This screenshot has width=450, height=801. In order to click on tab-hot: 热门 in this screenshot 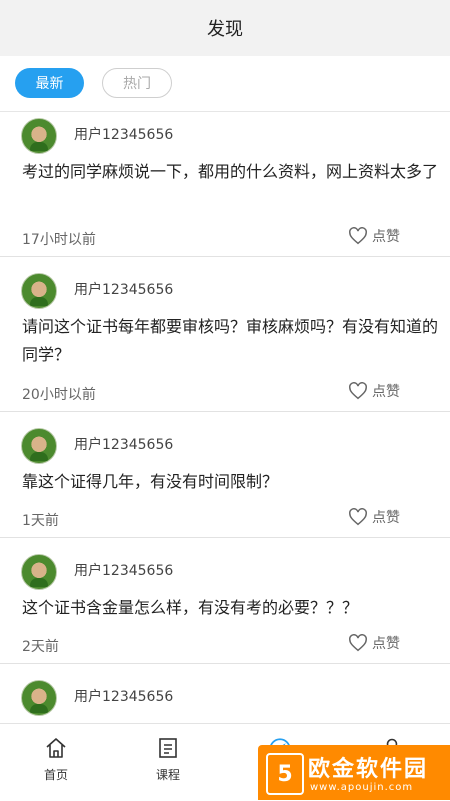, I will do `click(137, 83)`.